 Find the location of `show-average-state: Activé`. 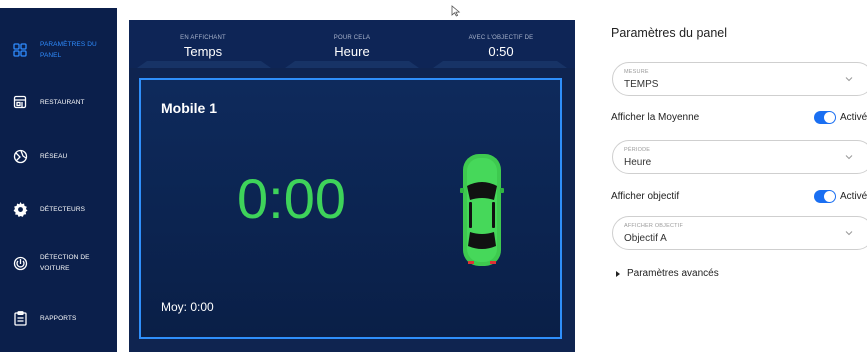

show-average-state: Activé is located at coordinates (853, 117).